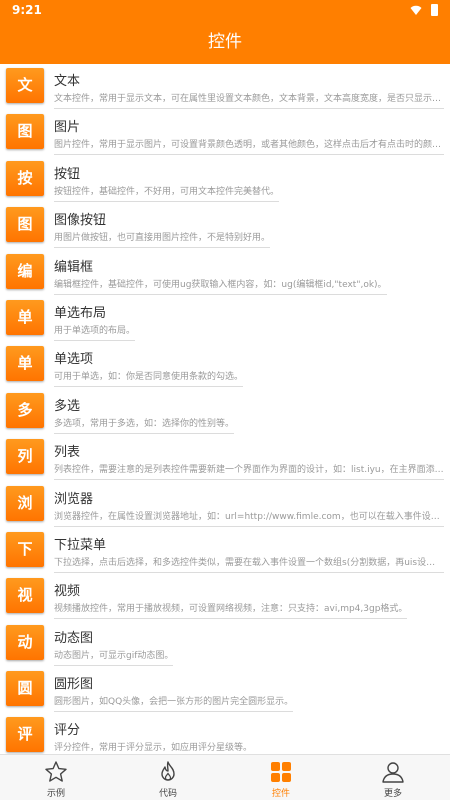  I want to click on item-badge: 列, so click(25, 457).